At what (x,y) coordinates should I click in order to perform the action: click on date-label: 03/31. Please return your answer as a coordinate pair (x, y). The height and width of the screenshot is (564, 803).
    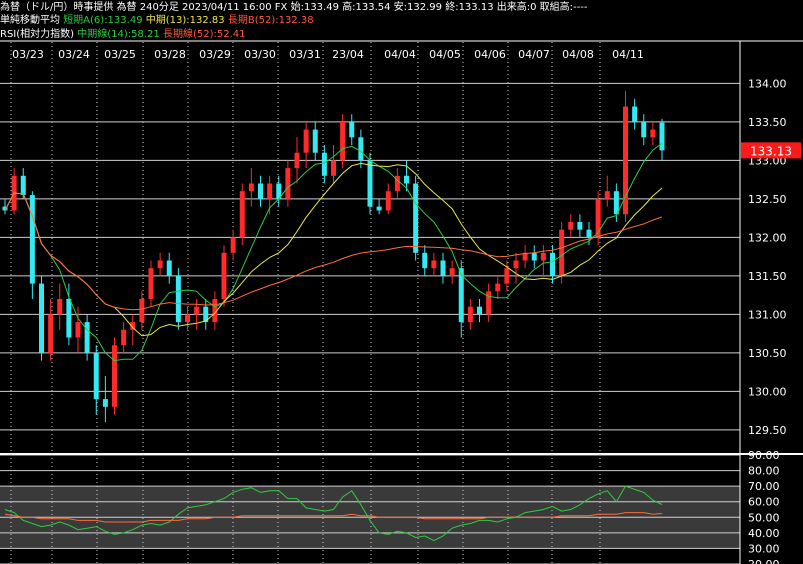
    Looking at the image, I should click on (305, 54).